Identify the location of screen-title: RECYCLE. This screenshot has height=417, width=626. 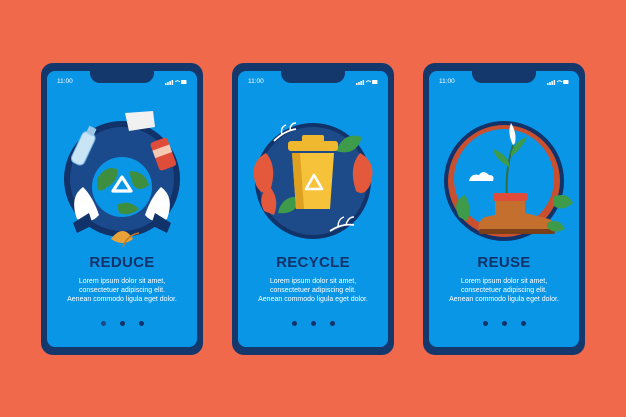
(313, 262).